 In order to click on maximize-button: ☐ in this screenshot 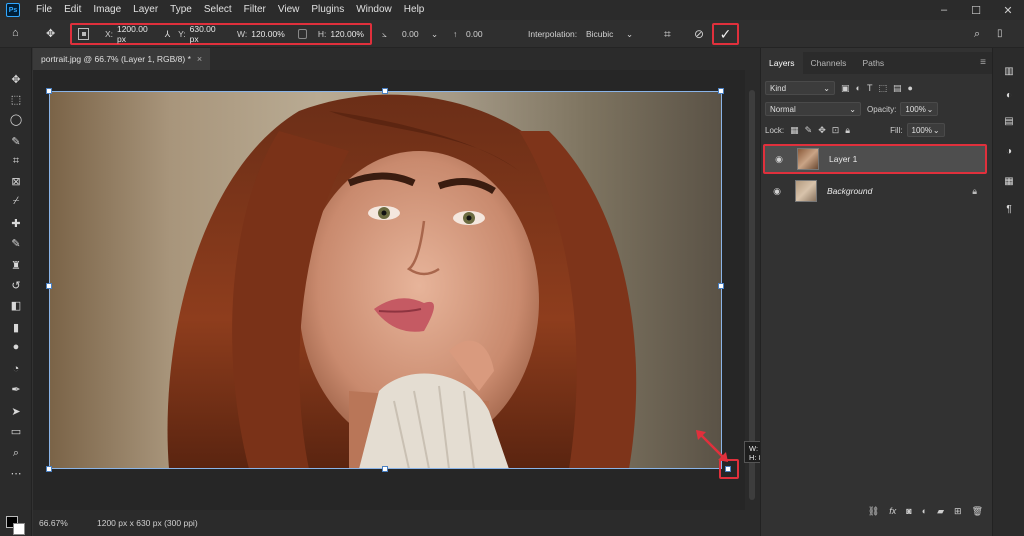, I will do `click(976, 10)`.